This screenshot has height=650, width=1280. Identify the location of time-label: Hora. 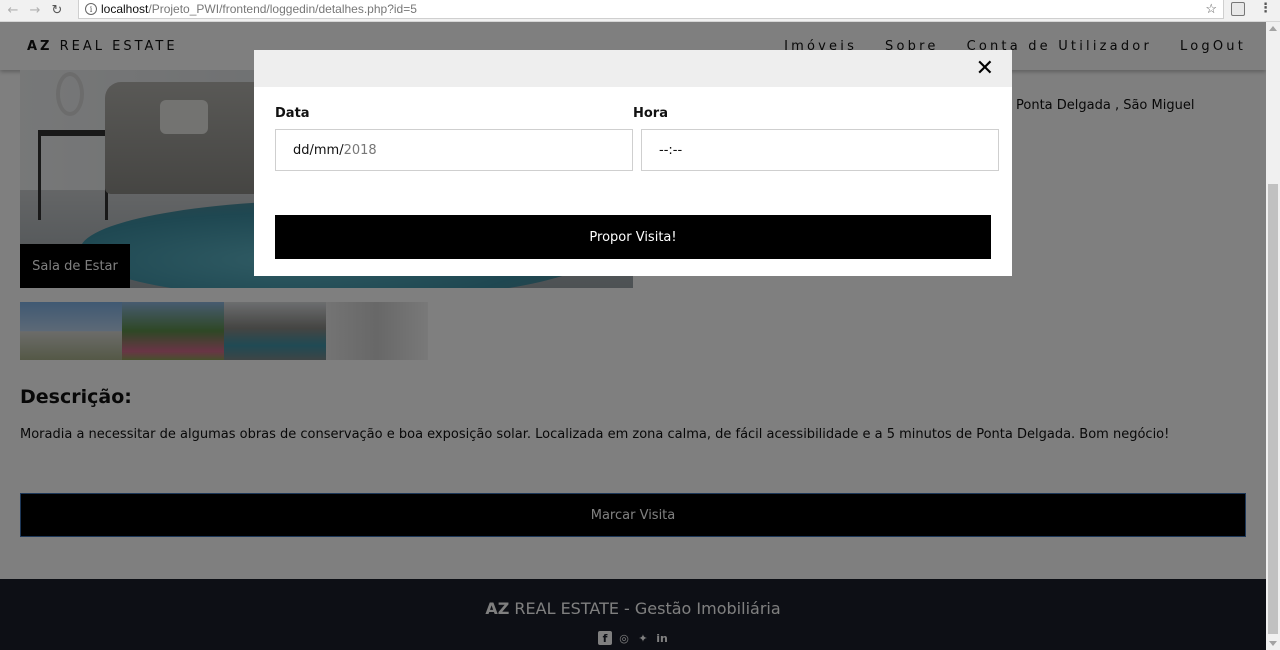
(650, 113).